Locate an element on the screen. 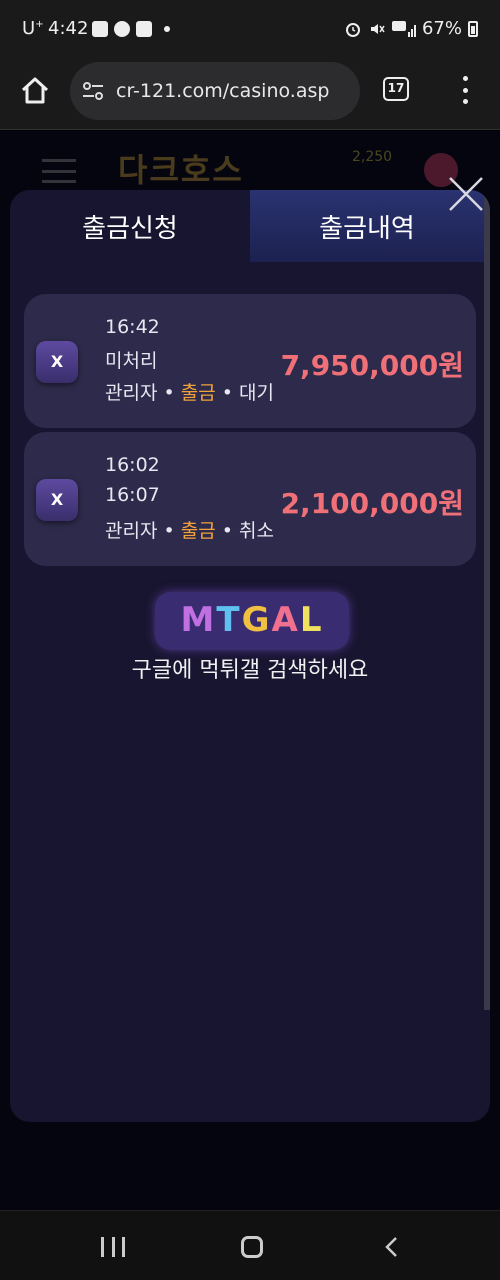  system-icons: 67% is located at coordinates (411, 28).